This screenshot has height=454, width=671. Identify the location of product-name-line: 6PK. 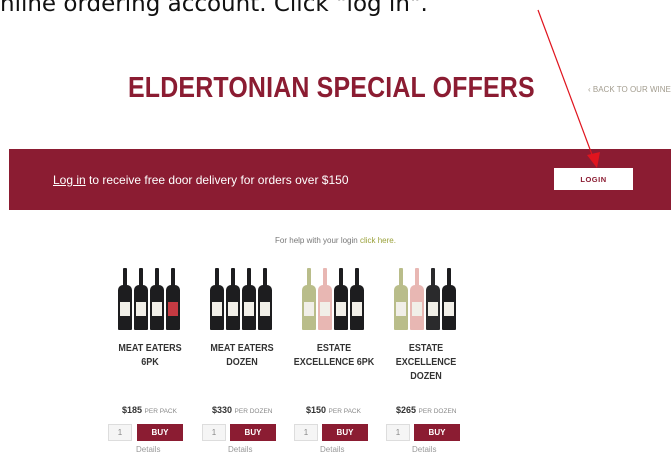
(150, 362).